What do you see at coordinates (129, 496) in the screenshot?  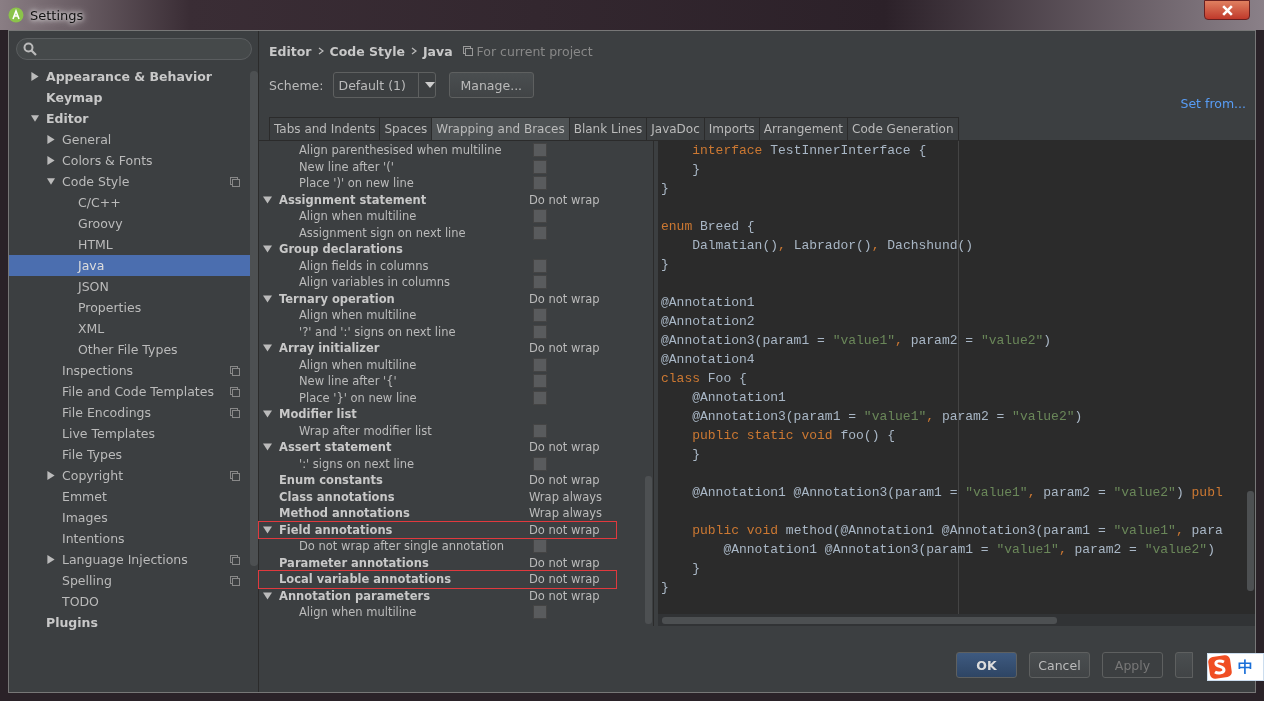 I see `tree-item: Emmet` at bounding box center [129, 496].